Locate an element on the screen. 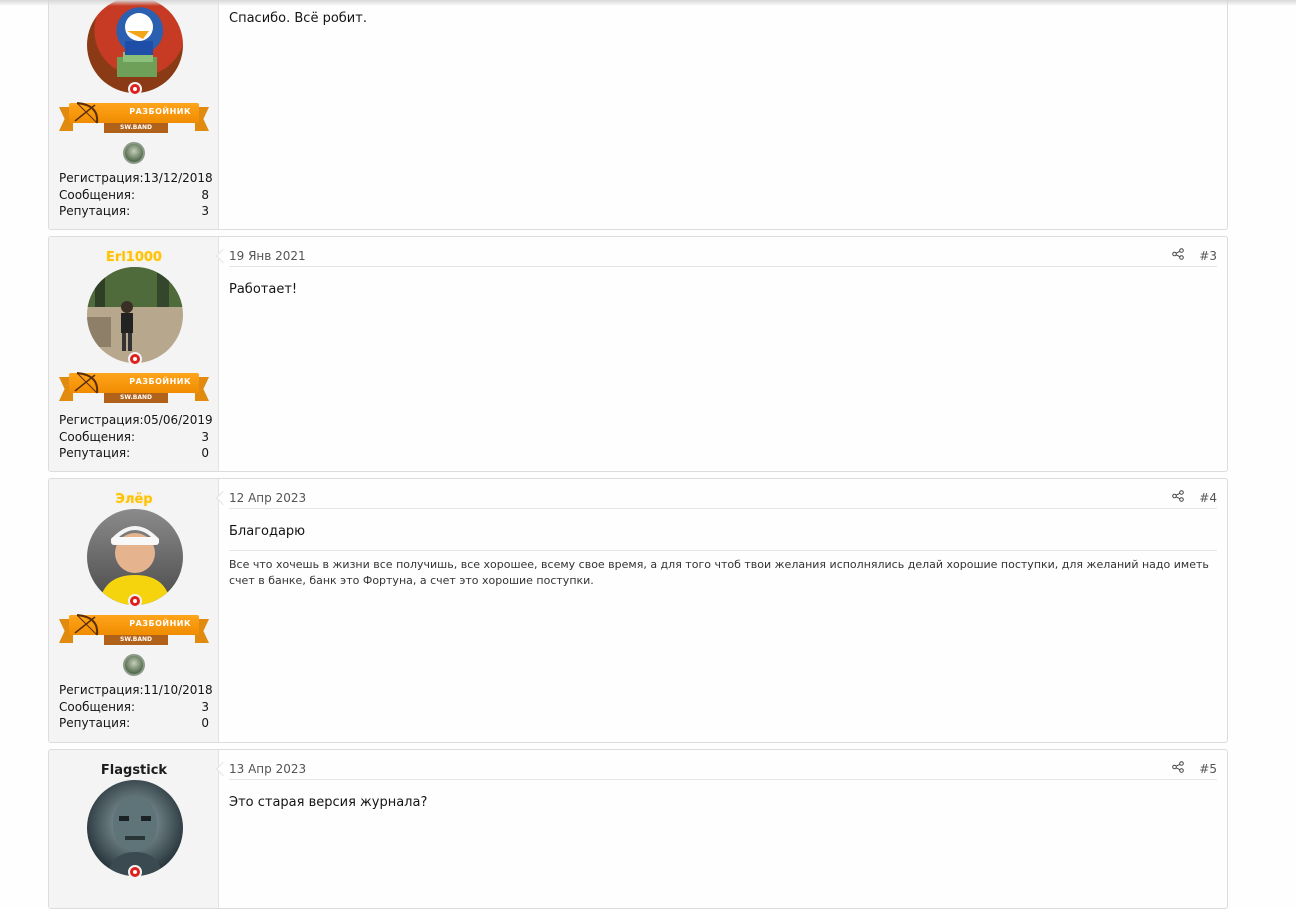  post-body: Спасибо. Всё робит. is located at coordinates (298, 18).